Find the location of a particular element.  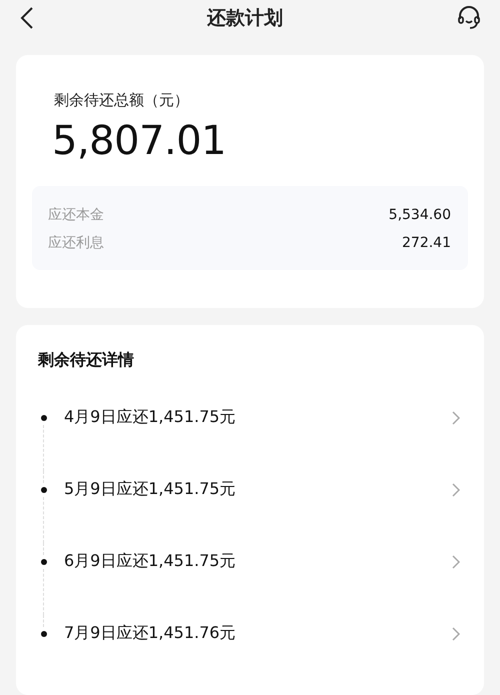

headset-icon is located at coordinates (469, 18).